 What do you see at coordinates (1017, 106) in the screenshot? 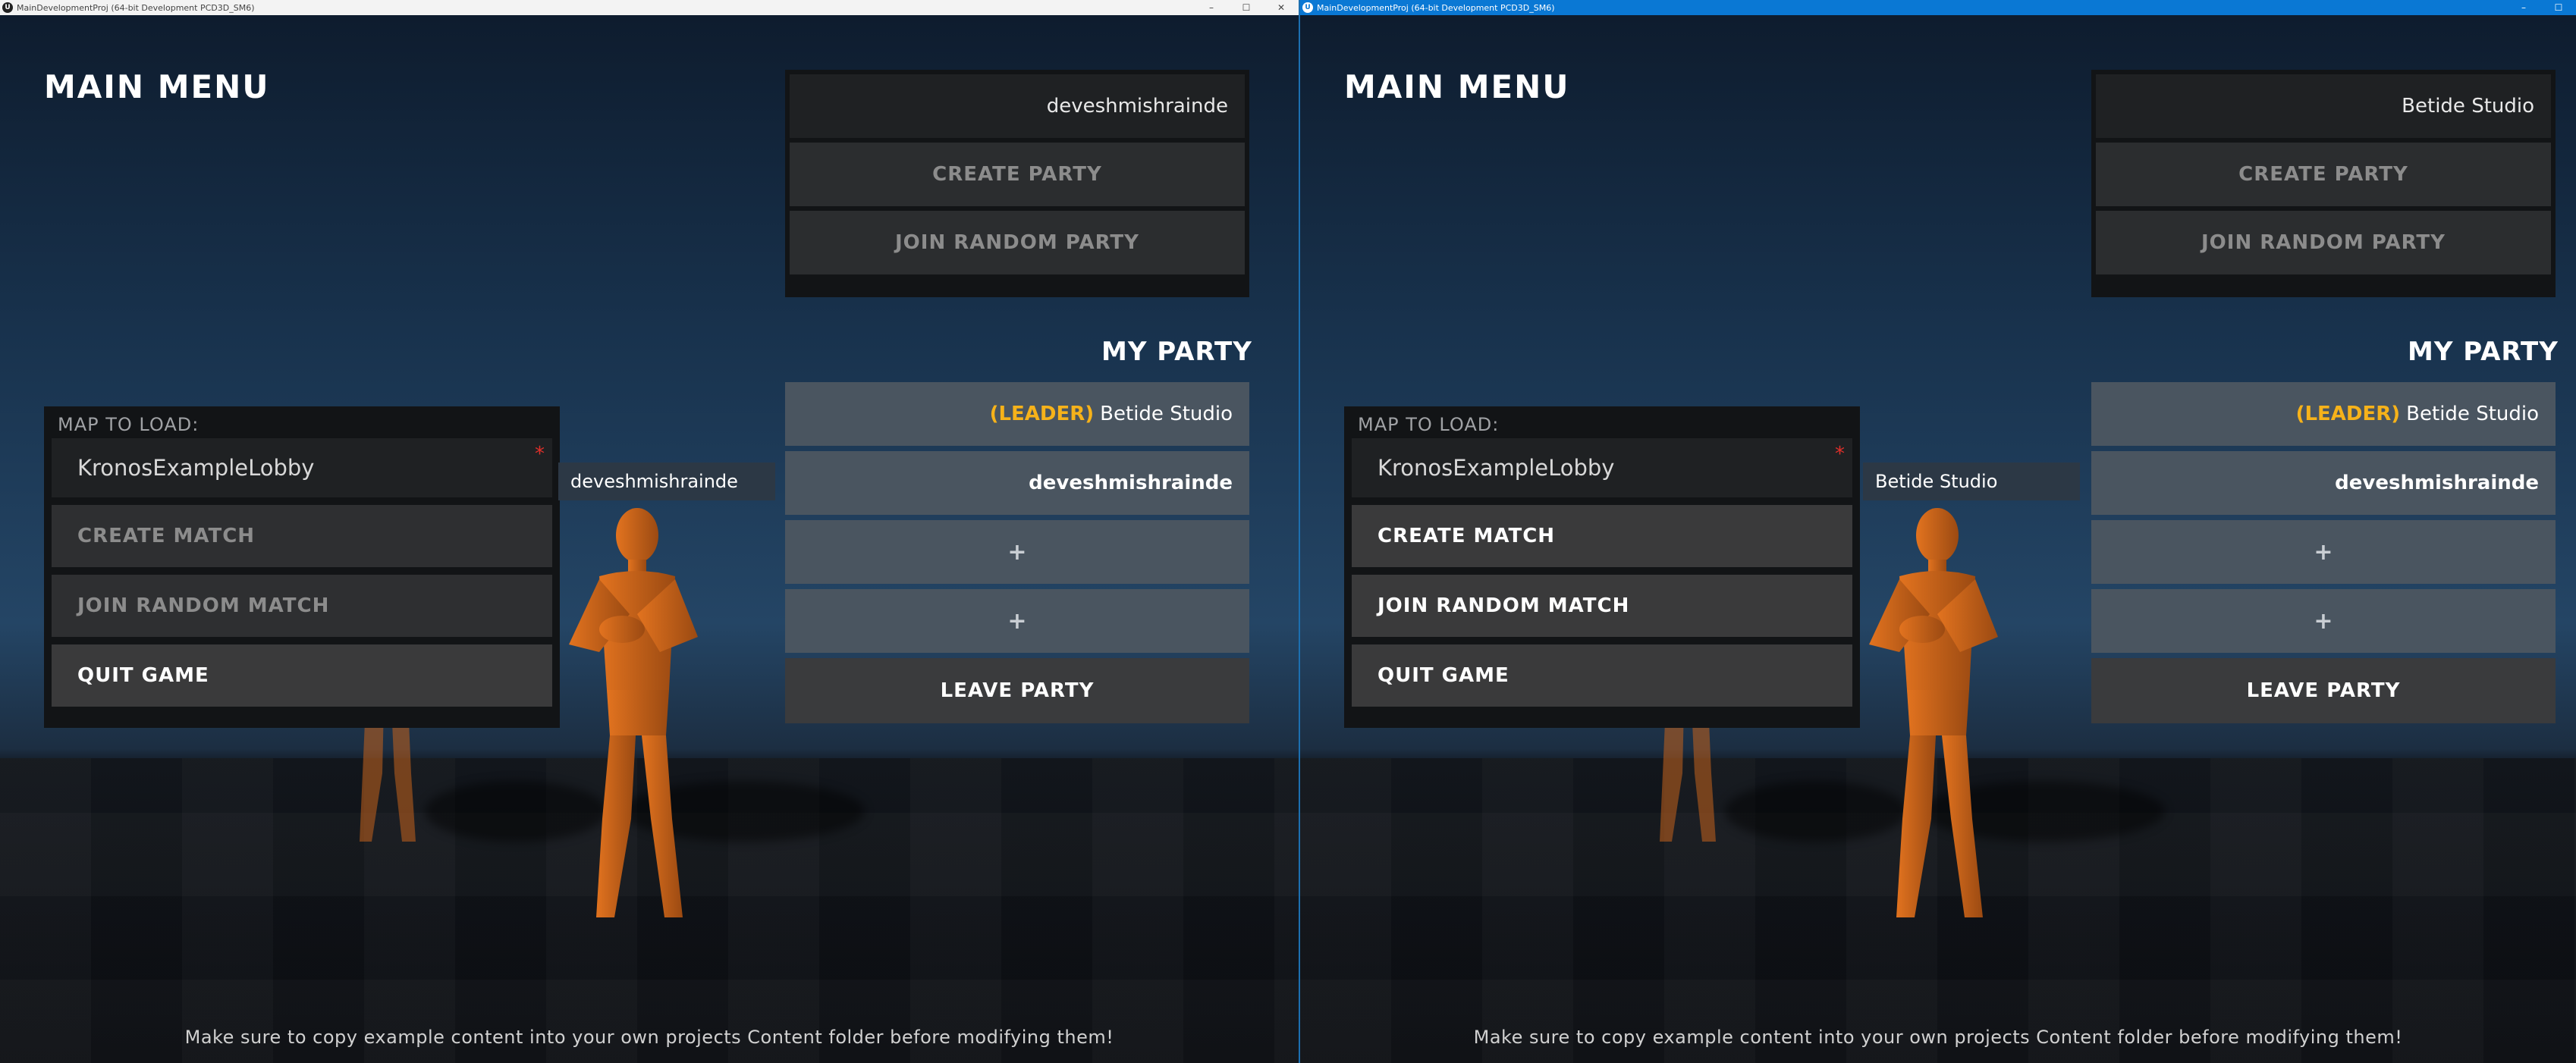
I see `account-name: deveshmishrainde` at bounding box center [1017, 106].